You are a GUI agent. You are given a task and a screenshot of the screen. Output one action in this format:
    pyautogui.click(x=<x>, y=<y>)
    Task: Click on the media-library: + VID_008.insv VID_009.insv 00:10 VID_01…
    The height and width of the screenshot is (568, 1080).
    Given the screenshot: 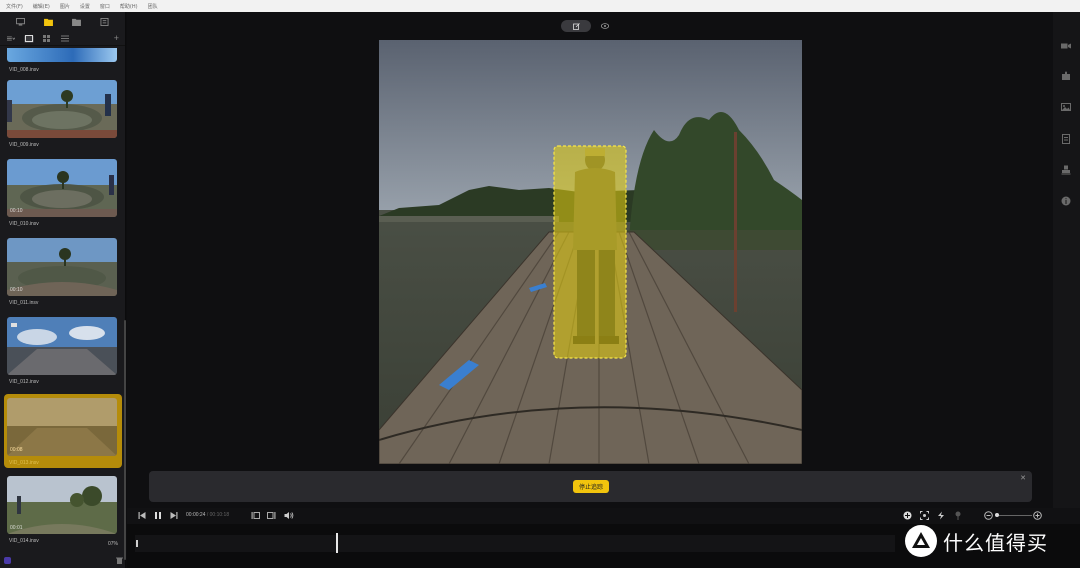 What is the action you would take?
    pyautogui.click(x=63, y=290)
    